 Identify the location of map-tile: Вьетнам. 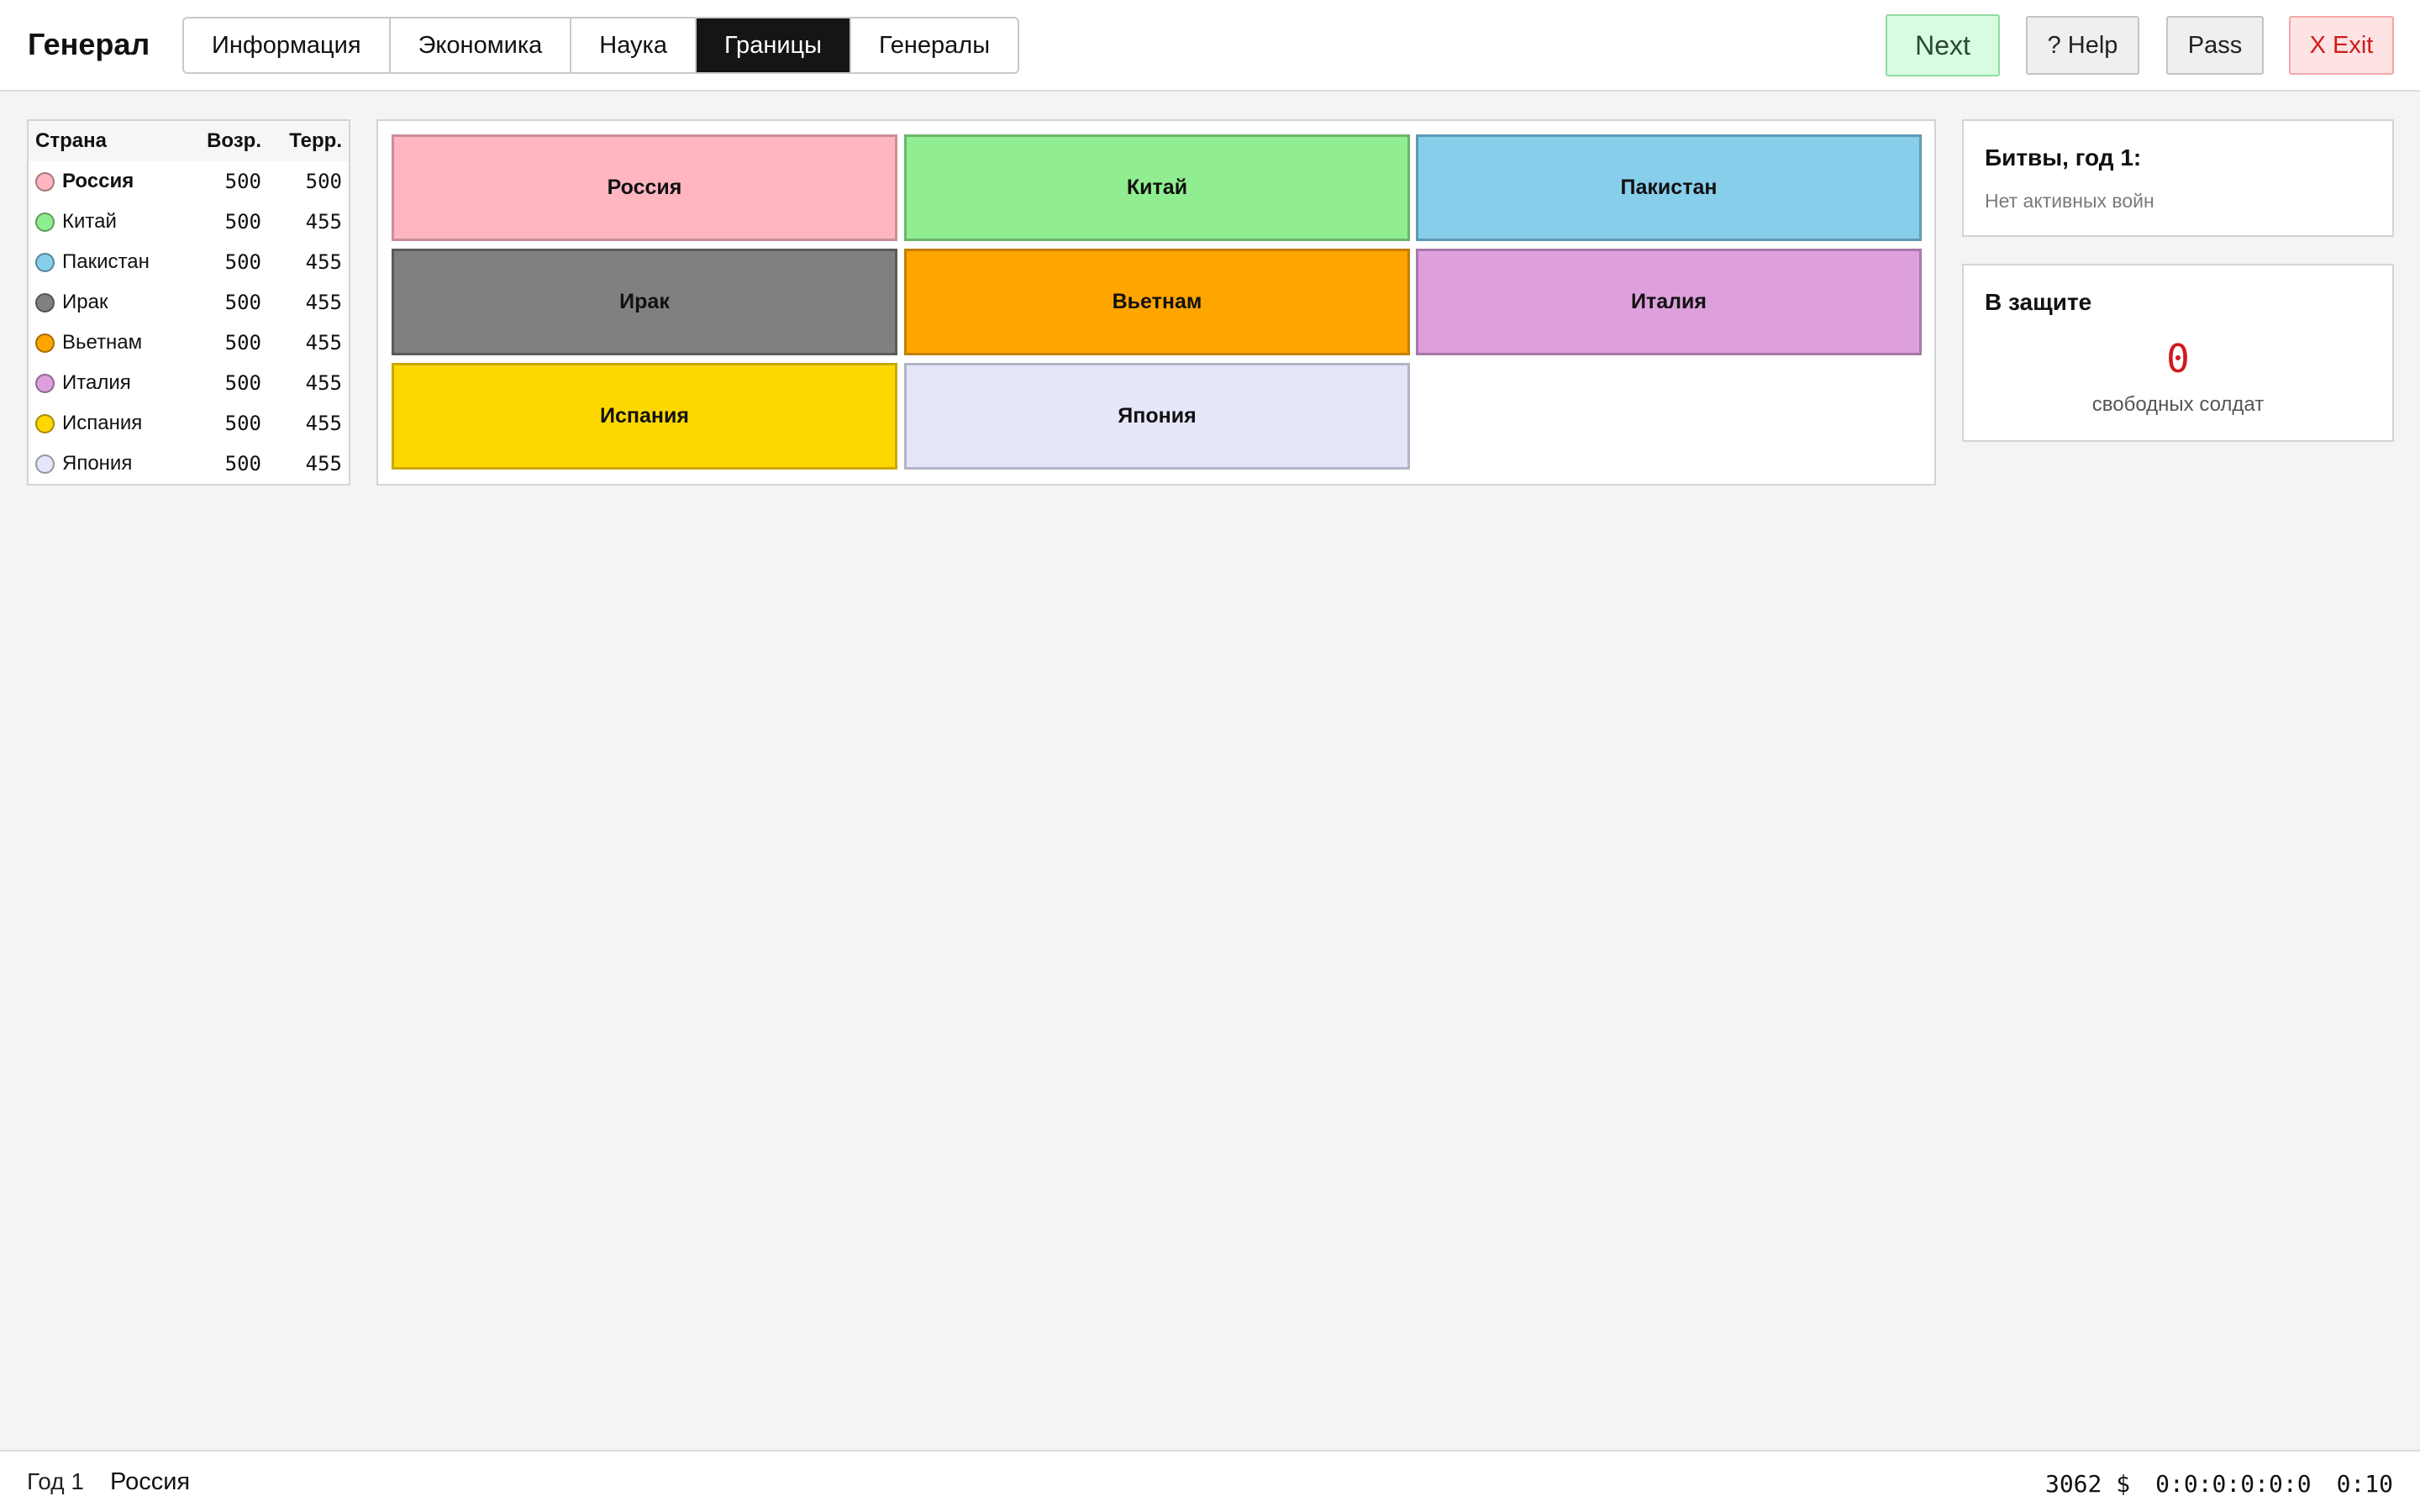
(1157, 302).